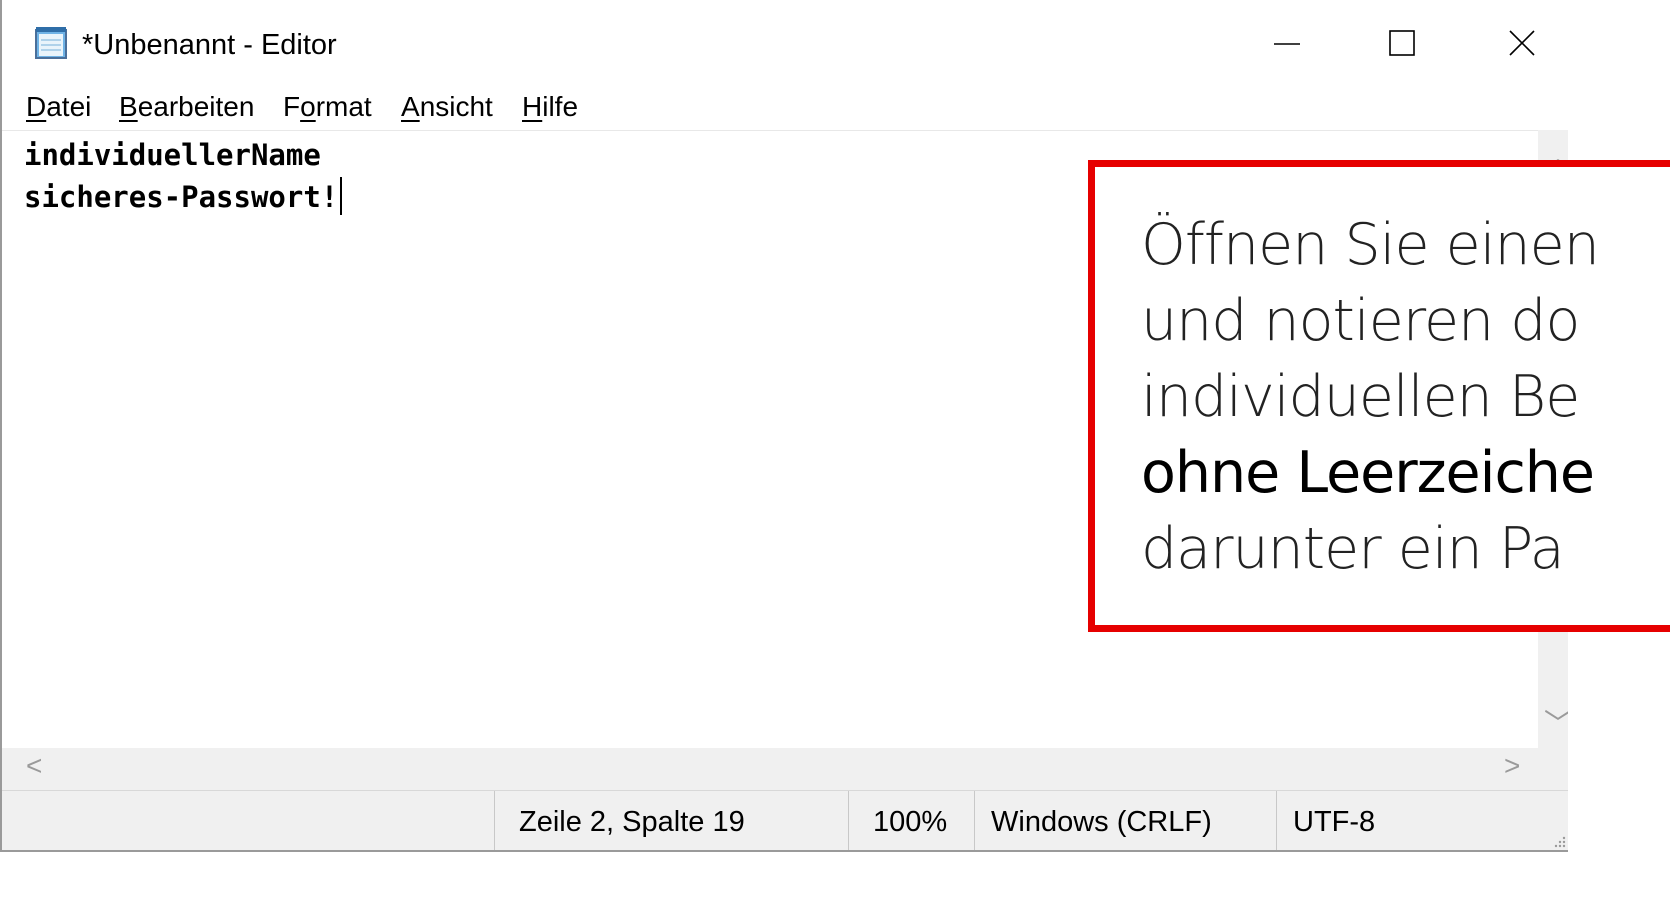  What do you see at coordinates (447, 107) in the screenshot?
I see `menu-ansicht: Ansicht` at bounding box center [447, 107].